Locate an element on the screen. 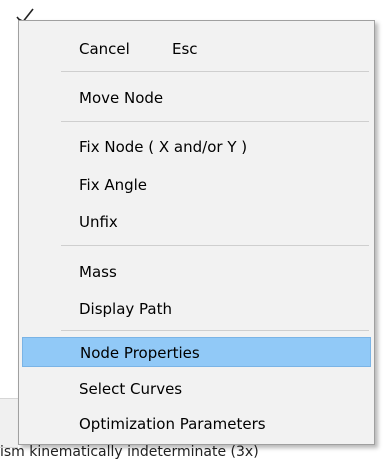 This screenshot has width=388, height=460. menu-item-mass: Mass is located at coordinates (196, 272).